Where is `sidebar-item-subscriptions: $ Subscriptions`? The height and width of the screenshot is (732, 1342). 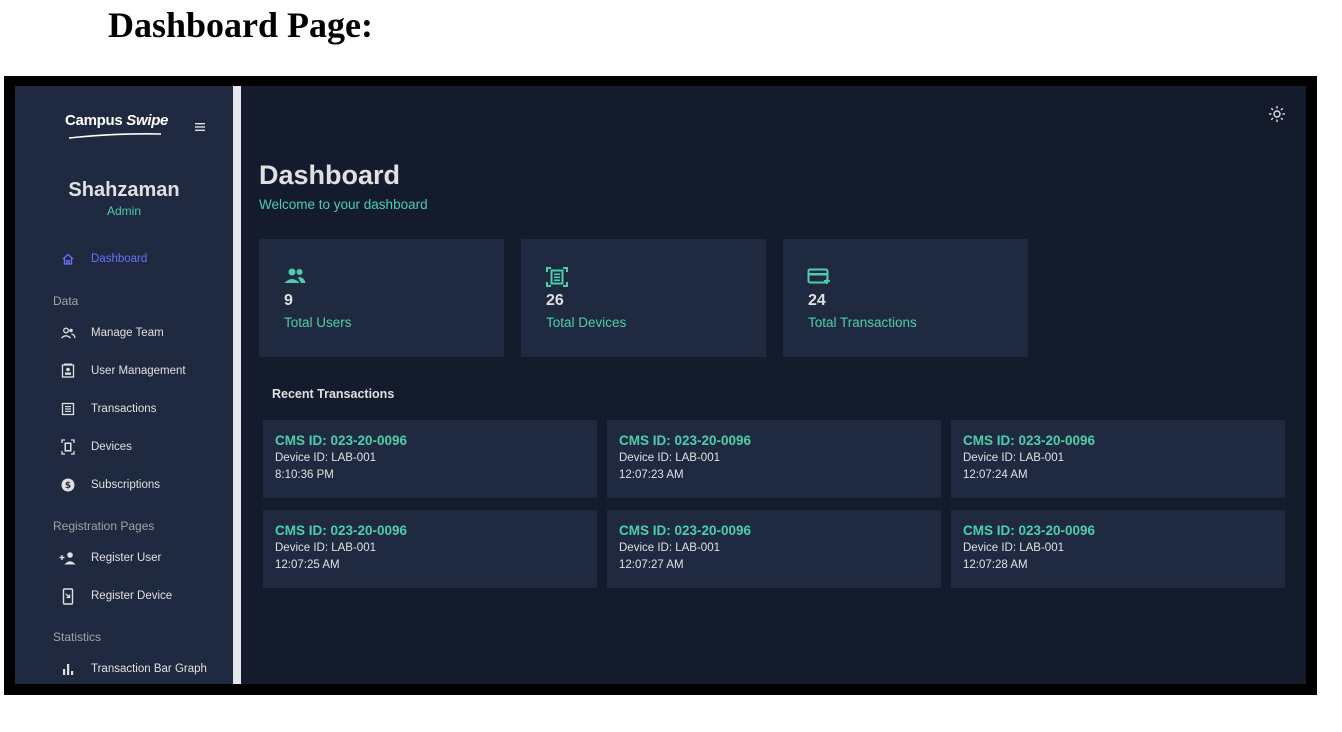 sidebar-item-subscriptions: $ Subscriptions is located at coordinates (107, 485).